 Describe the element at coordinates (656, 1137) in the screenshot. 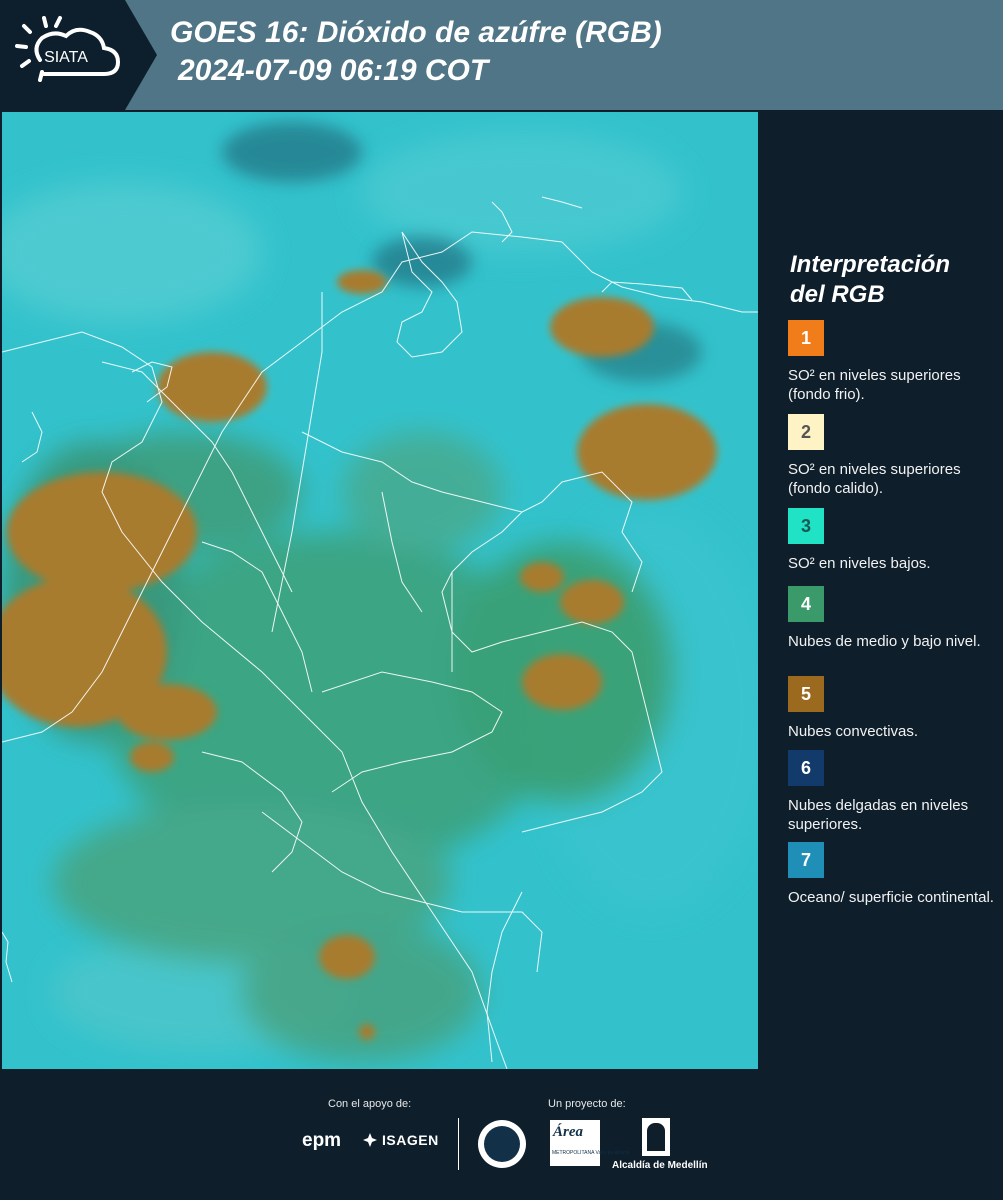

I see `alcaldia-shield-icon` at that location.